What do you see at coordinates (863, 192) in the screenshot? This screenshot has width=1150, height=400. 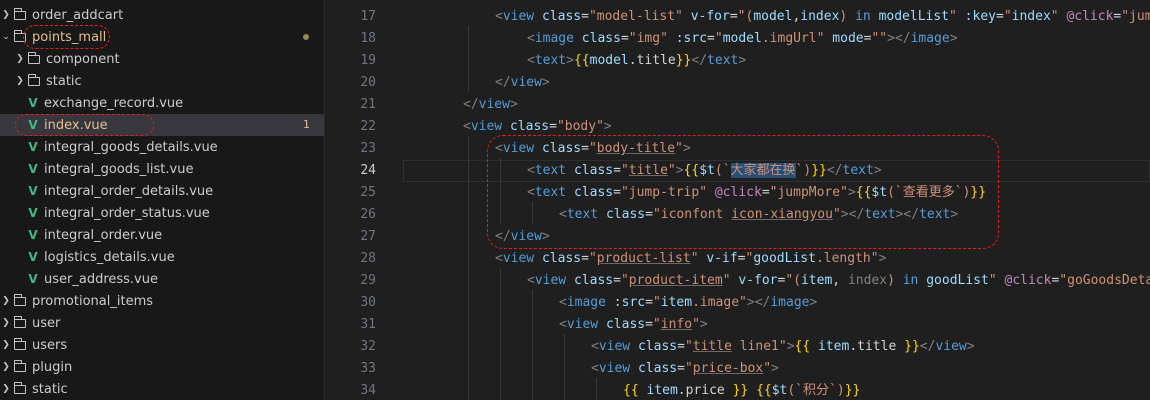 I see `code-token: {{` at bounding box center [863, 192].